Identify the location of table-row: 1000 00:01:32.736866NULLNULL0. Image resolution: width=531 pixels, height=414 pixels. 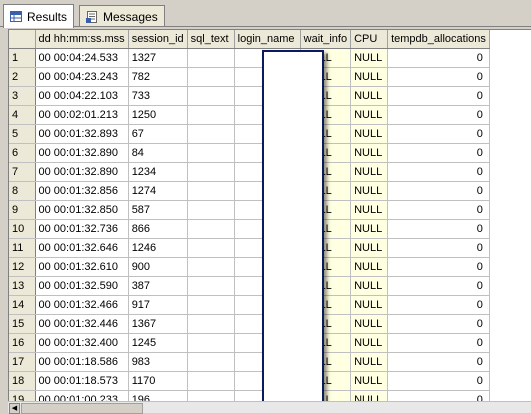
(249, 229).